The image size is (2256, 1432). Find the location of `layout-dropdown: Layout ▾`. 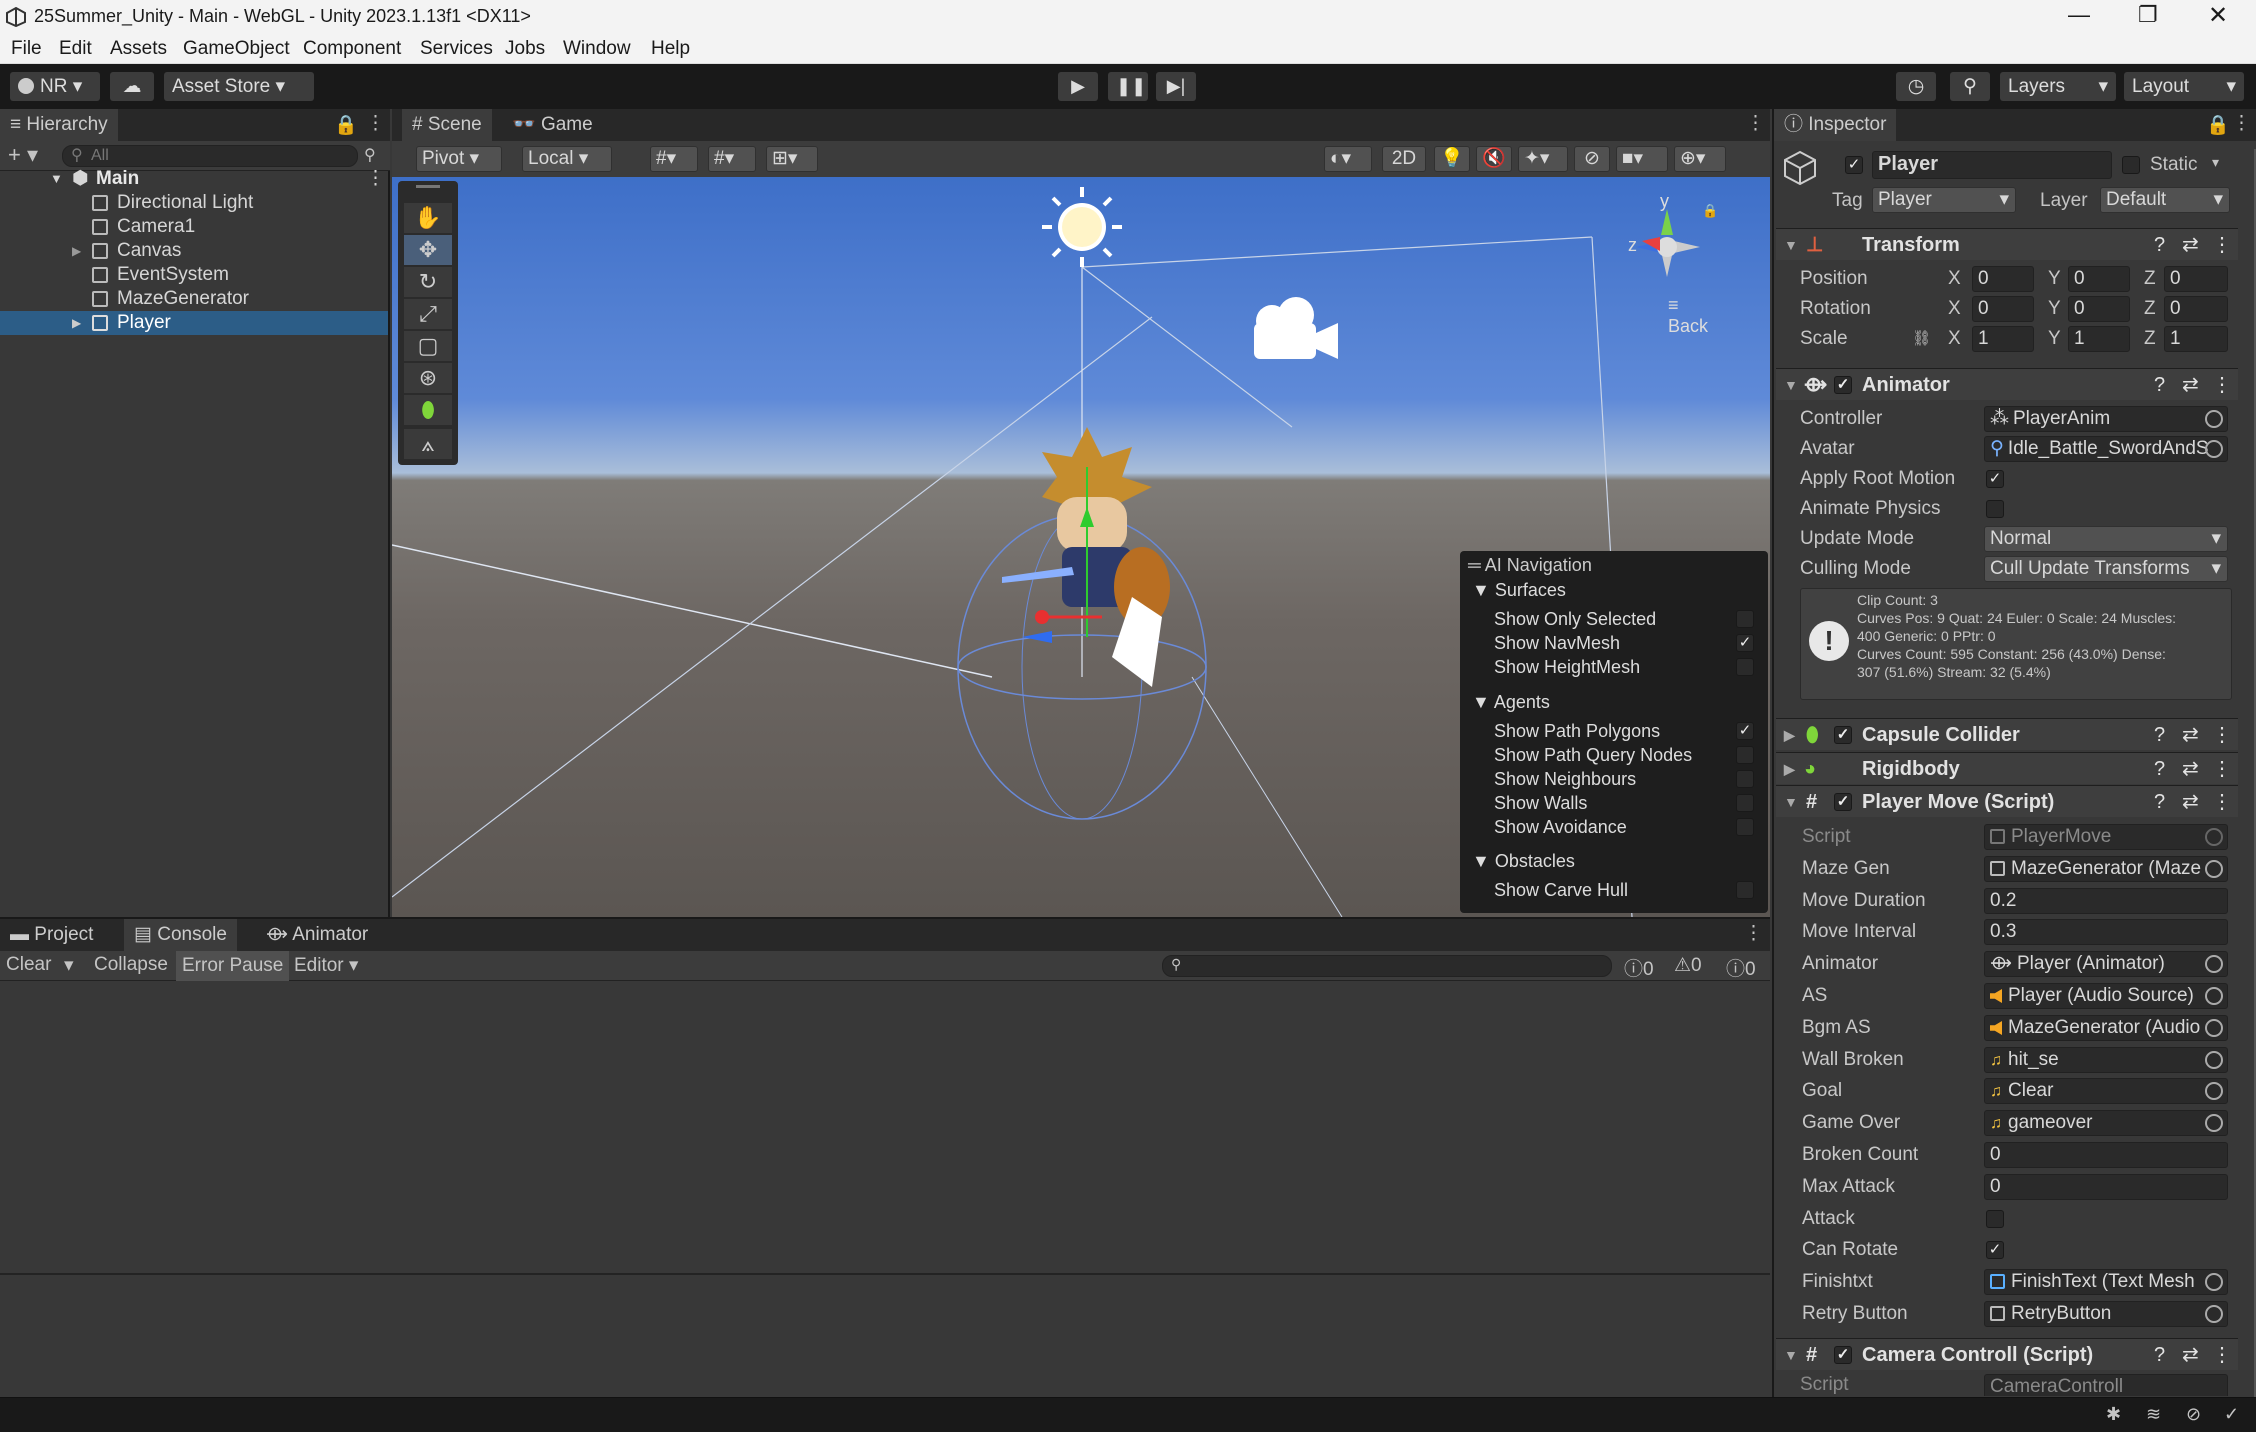

layout-dropdown: Layout ▾ is located at coordinates (2184, 86).